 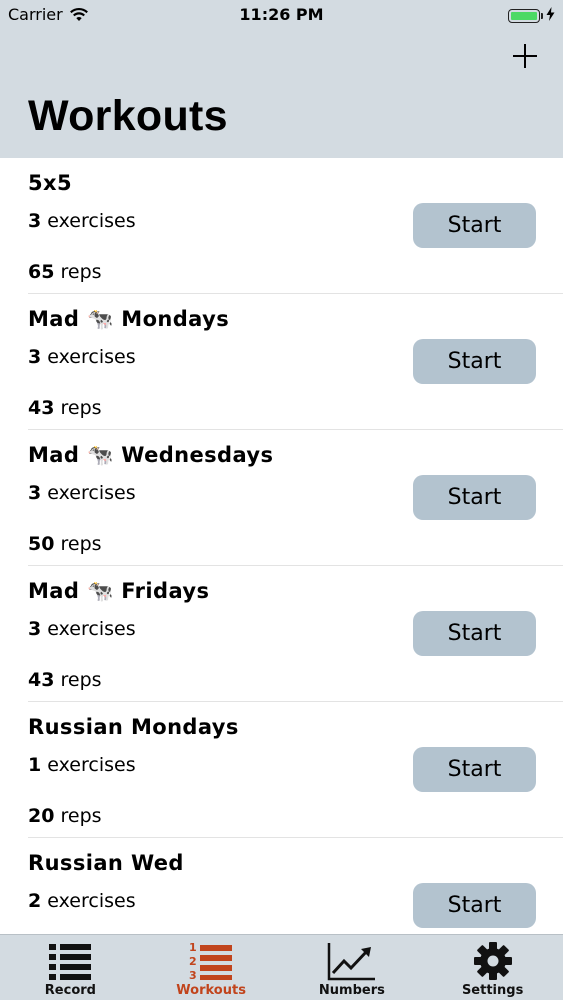 What do you see at coordinates (41, 544) in the screenshot?
I see `reps-count-value: 50` at bounding box center [41, 544].